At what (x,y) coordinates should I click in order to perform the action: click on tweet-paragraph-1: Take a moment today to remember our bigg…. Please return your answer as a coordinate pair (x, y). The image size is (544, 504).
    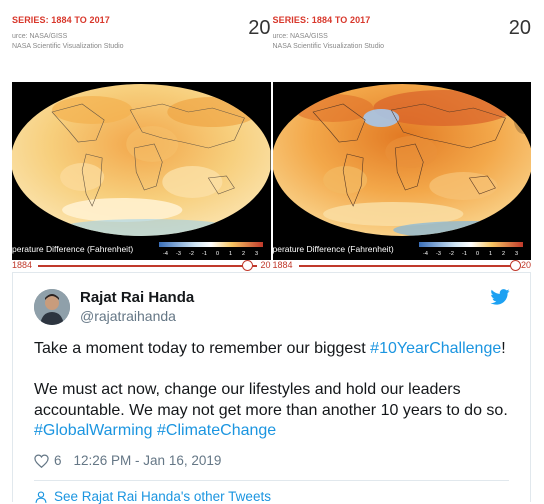
    Looking at the image, I should click on (276, 349).